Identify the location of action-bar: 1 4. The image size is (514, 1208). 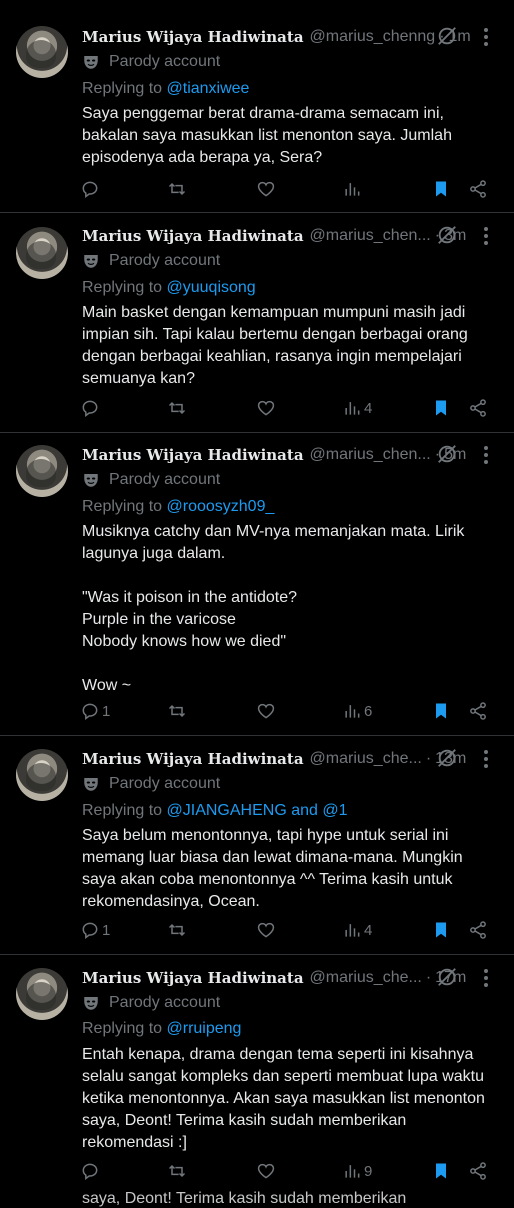
(289, 930).